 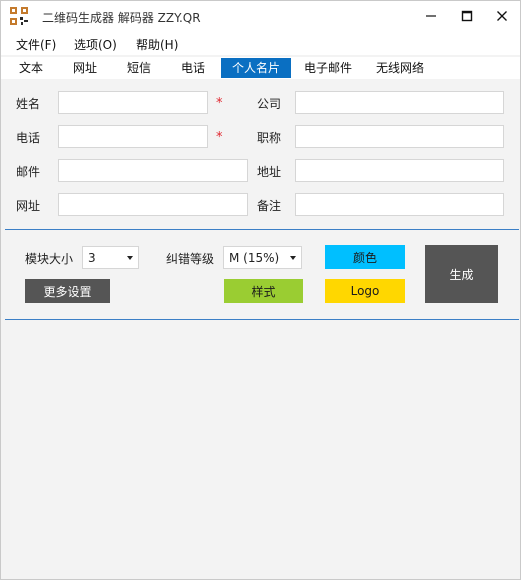 I want to click on form-divider, so click(x=262, y=229).